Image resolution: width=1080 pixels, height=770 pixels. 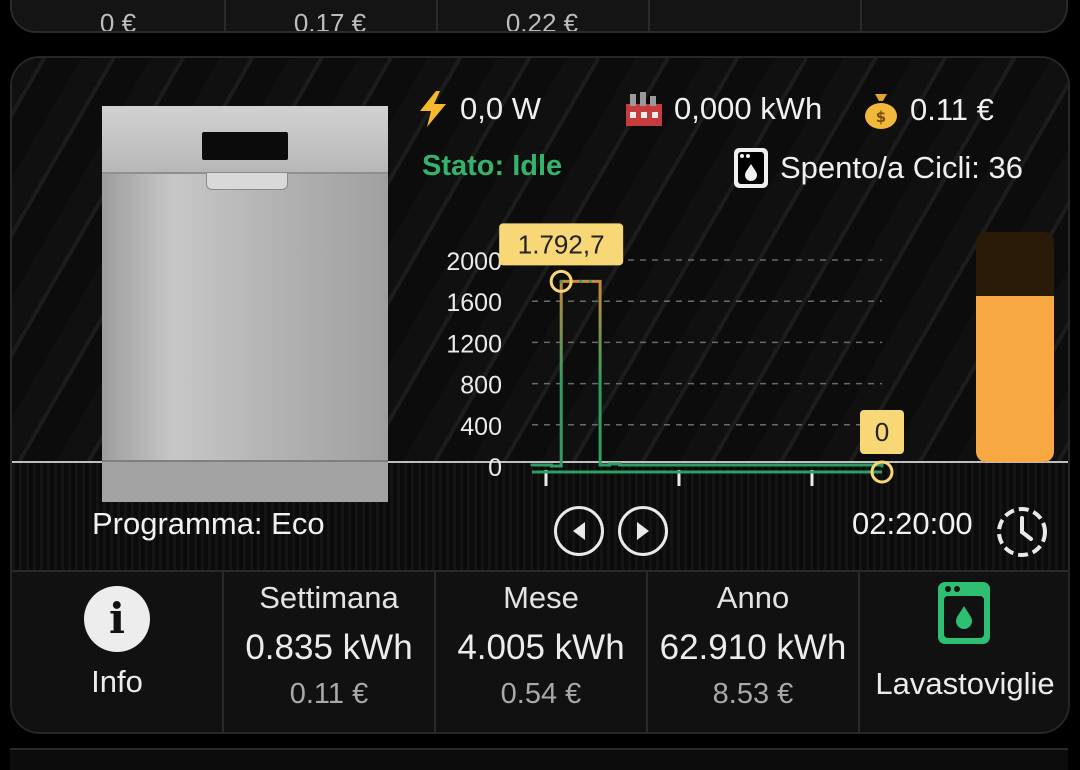 I want to click on year-title: Anno, so click(x=753, y=597).